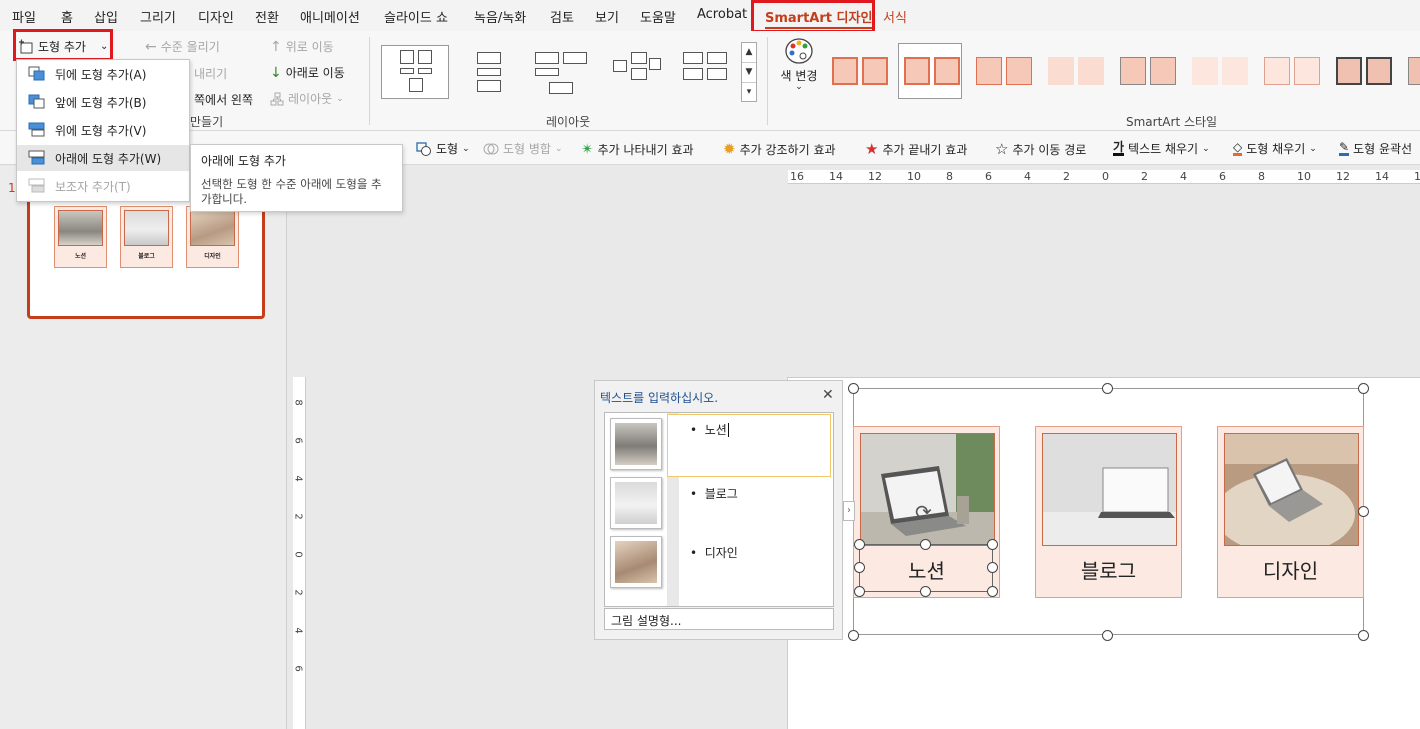 The width and height of the screenshot is (1420, 729). Describe the element at coordinates (36, 129) in the screenshot. I see `add-above-icon` at that location.